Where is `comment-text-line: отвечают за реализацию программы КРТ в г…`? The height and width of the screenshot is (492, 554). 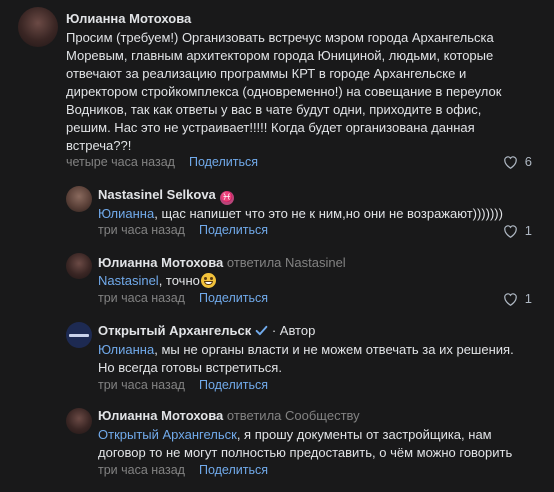 comment-text-line: отвечают за реализацию программы КРТ в г… is located at coordinates (266, 73).